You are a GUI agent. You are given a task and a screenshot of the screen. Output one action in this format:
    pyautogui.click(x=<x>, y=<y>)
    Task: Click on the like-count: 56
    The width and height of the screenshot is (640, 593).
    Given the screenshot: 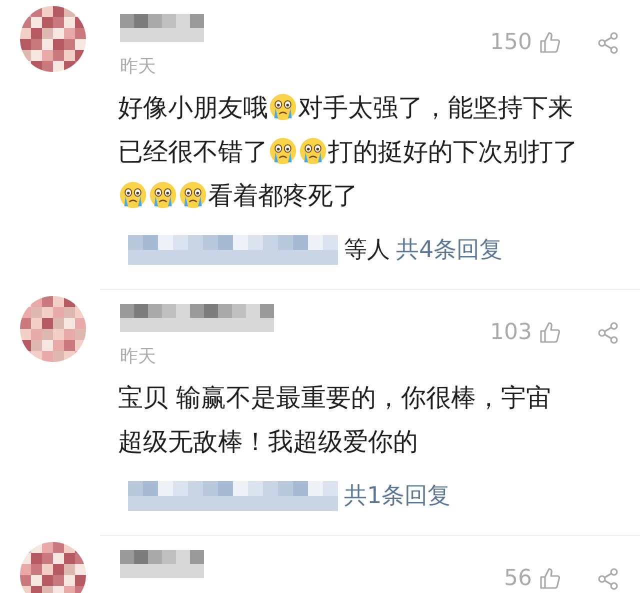 What is the action you would take?
    pyautogui.click(x=518, y=578)
    